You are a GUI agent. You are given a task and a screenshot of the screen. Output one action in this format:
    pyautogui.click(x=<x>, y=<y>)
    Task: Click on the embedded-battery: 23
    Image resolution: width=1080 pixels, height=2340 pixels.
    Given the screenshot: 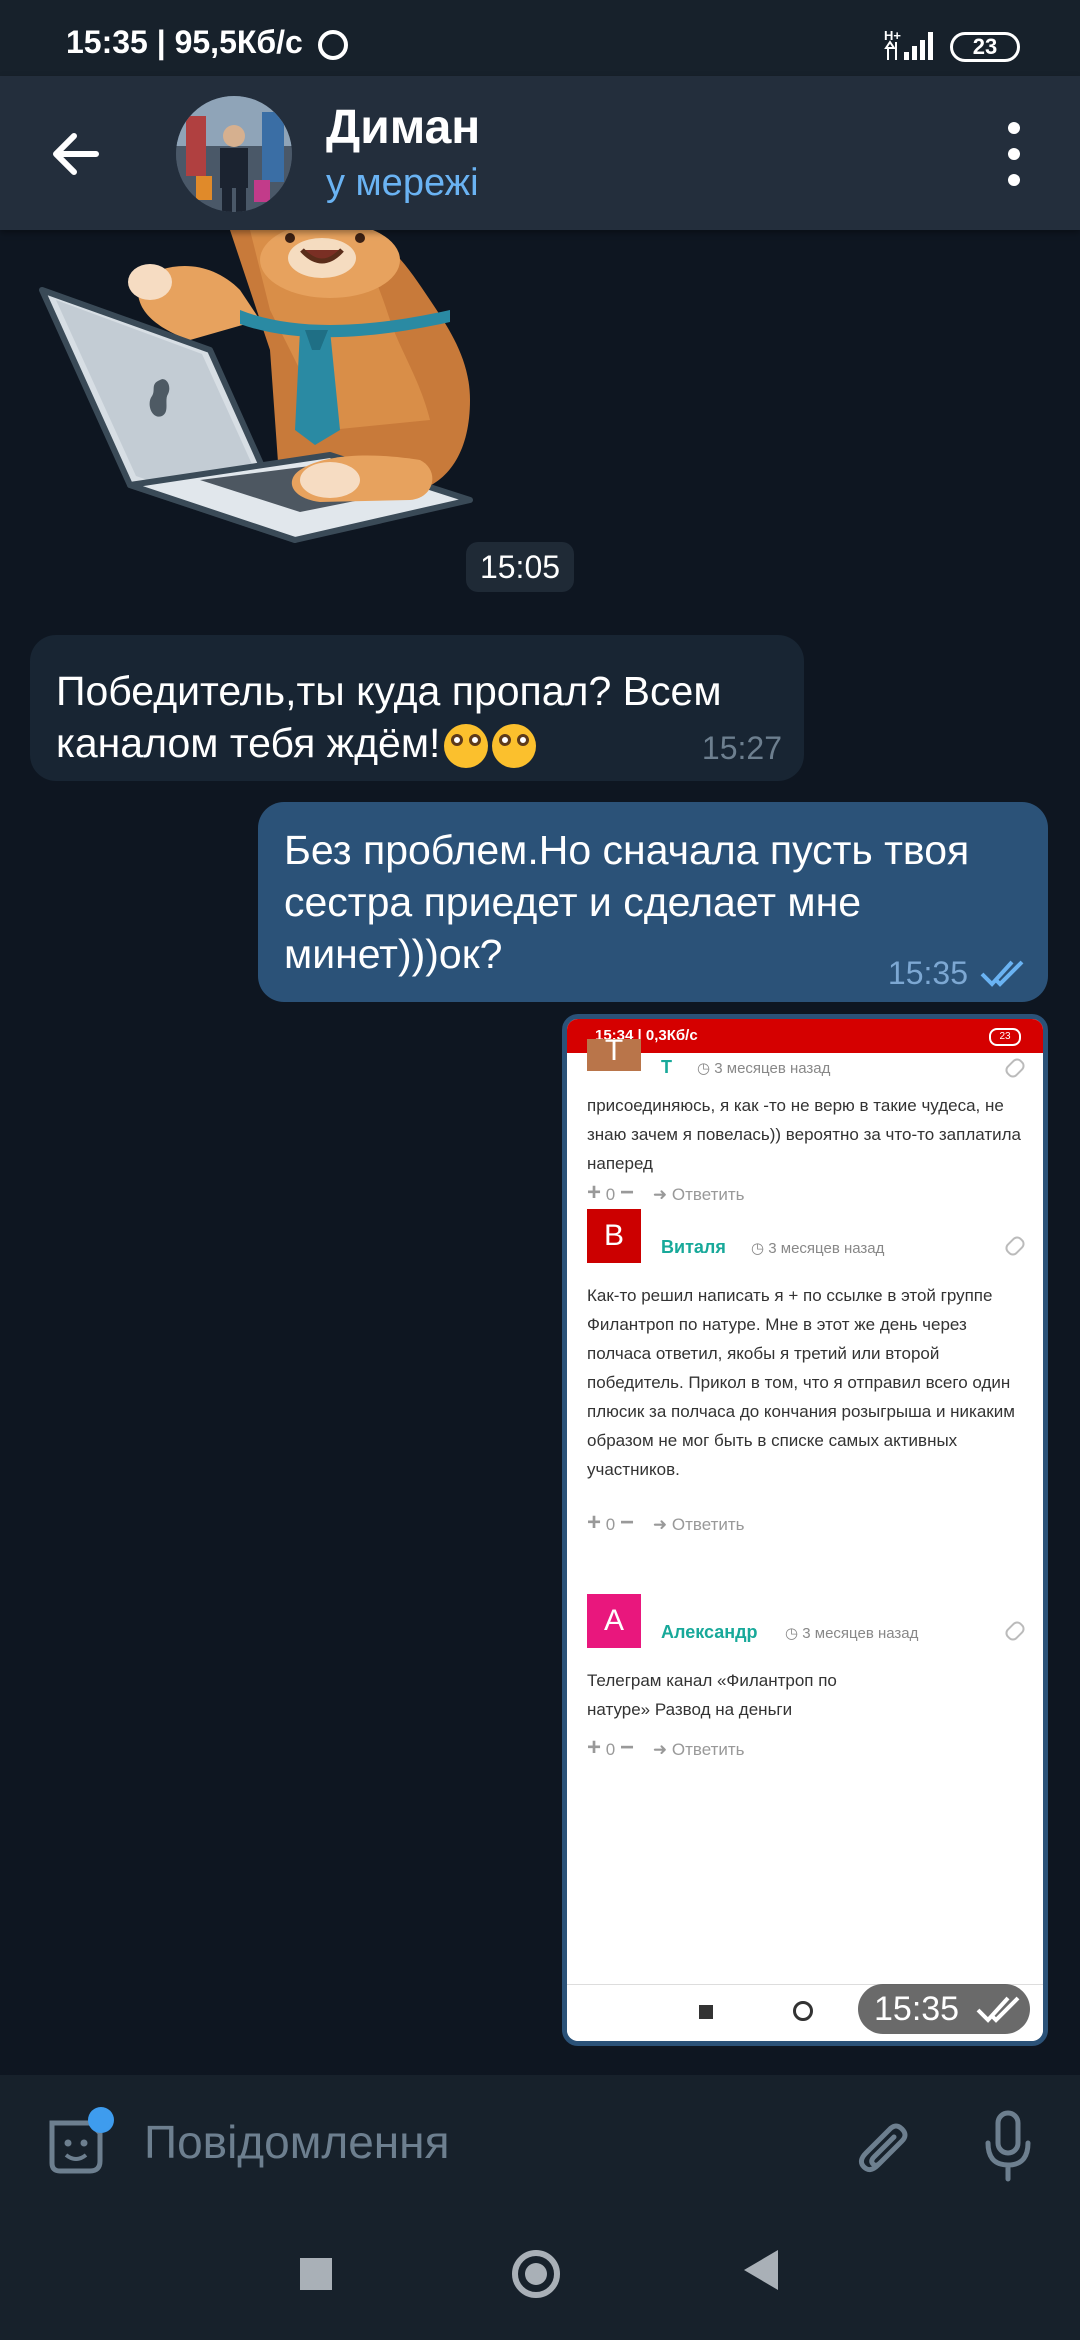 What is the action you would take?
    pyautogui.click(x=1005, y=1037)
    